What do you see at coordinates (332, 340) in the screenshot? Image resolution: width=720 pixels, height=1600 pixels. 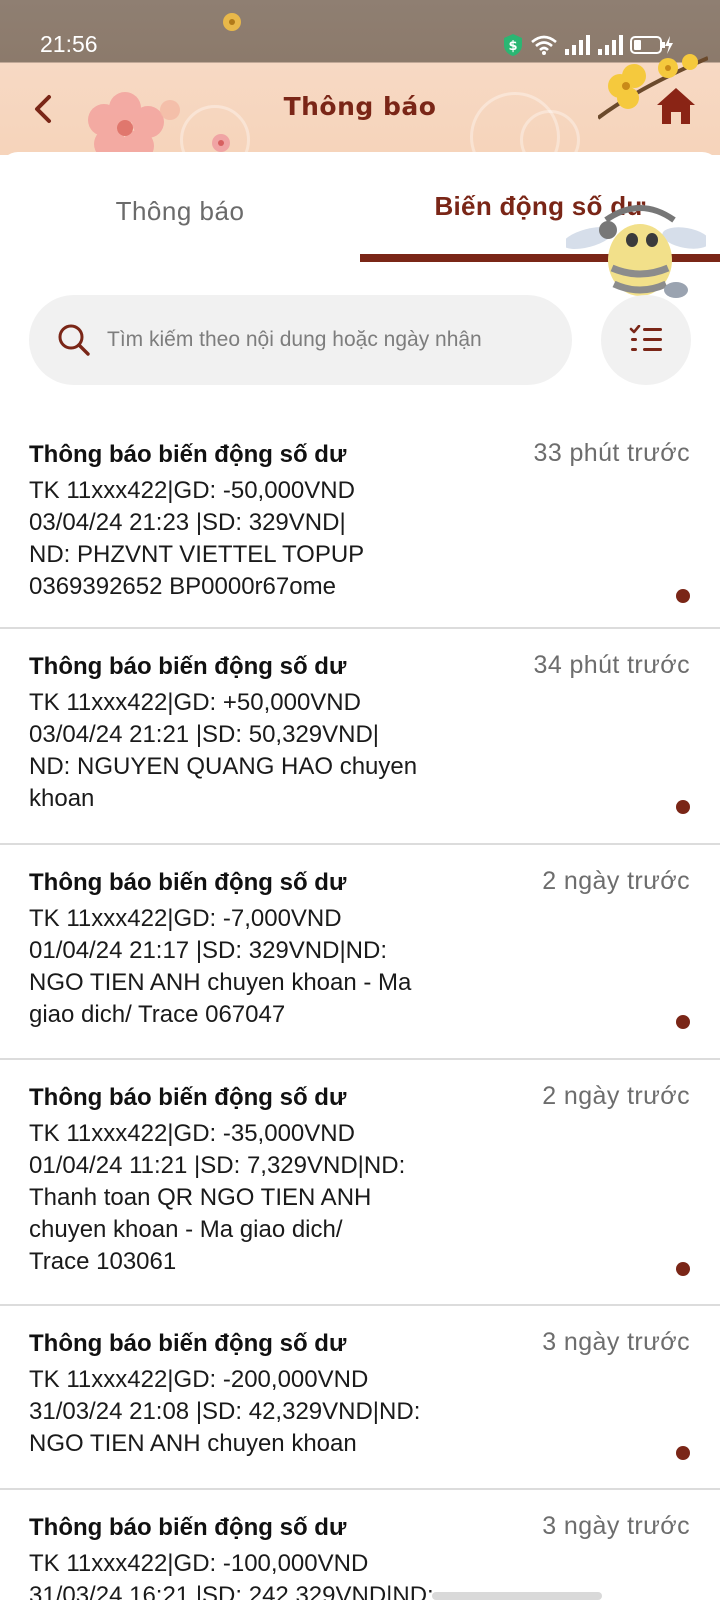 I see `search-input` at bounding box center [332, 340].